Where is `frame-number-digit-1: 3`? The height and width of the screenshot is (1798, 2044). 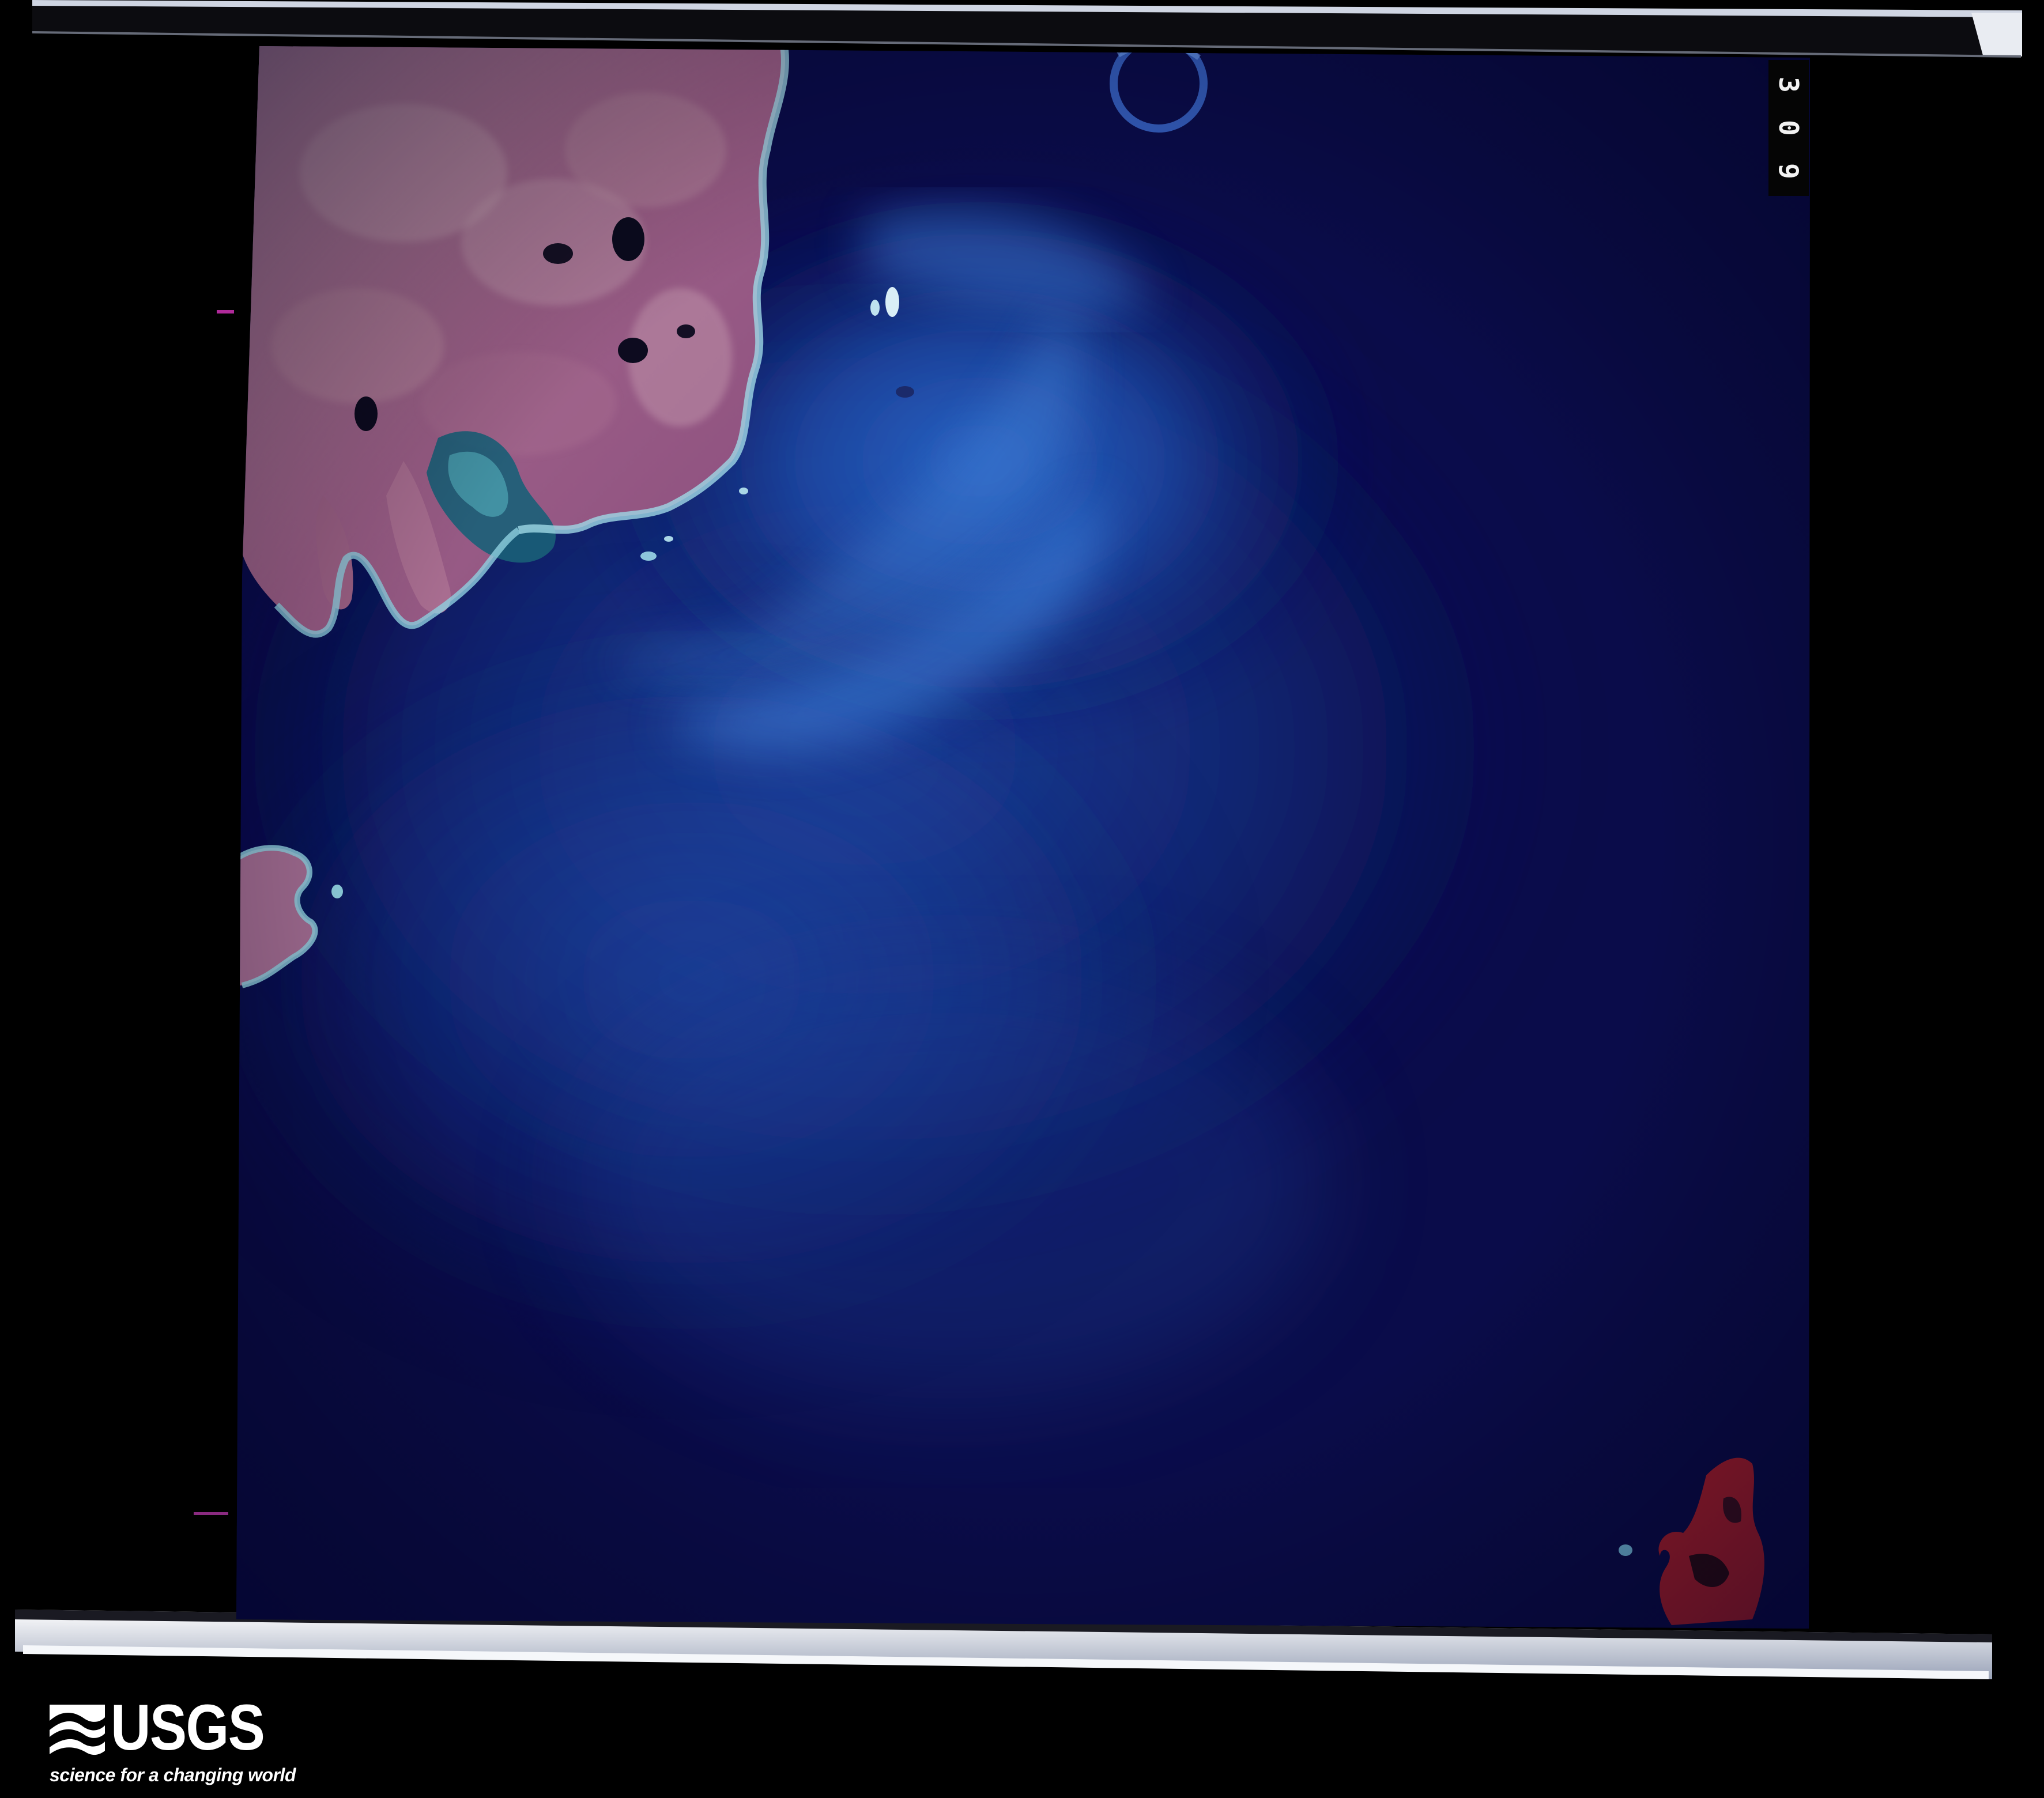
frame-number-digit-1: 3 is located at coordinates (1789, 85).